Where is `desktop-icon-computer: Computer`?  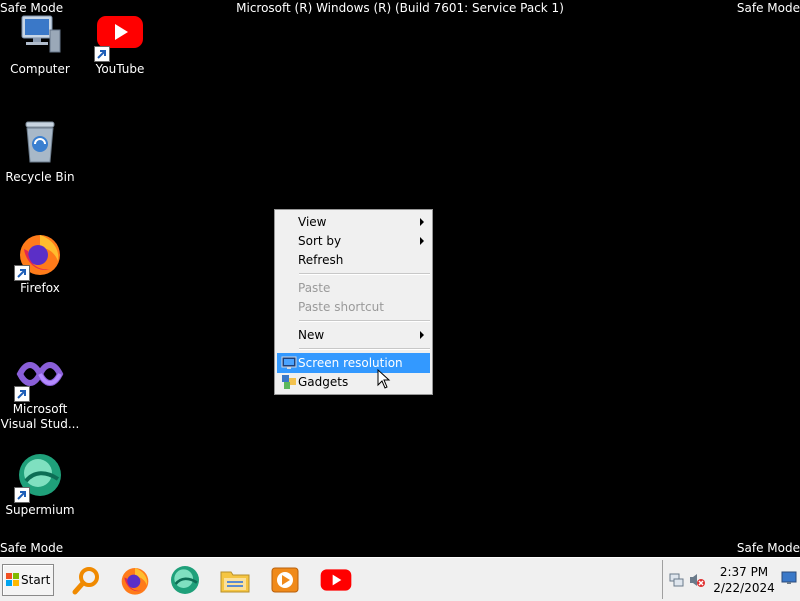 desktop-icon-computer: Computer is located at coordinates (40, 43).